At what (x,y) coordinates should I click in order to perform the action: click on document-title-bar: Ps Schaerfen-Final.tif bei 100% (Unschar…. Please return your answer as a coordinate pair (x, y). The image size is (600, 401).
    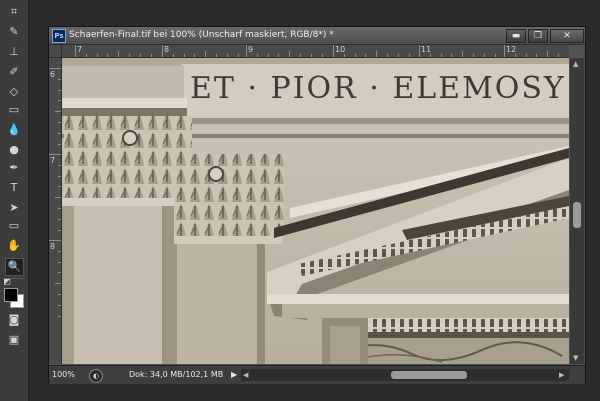
    Looking at the image, I should click on (317, 36).